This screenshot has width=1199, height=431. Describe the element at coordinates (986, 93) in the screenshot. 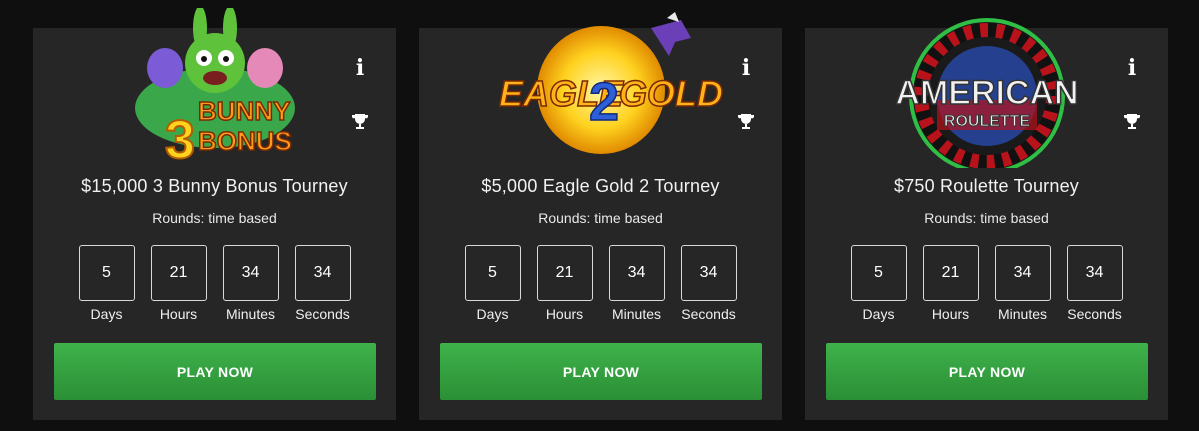

I see `logo-text-line1: AMERICAN` at that location.